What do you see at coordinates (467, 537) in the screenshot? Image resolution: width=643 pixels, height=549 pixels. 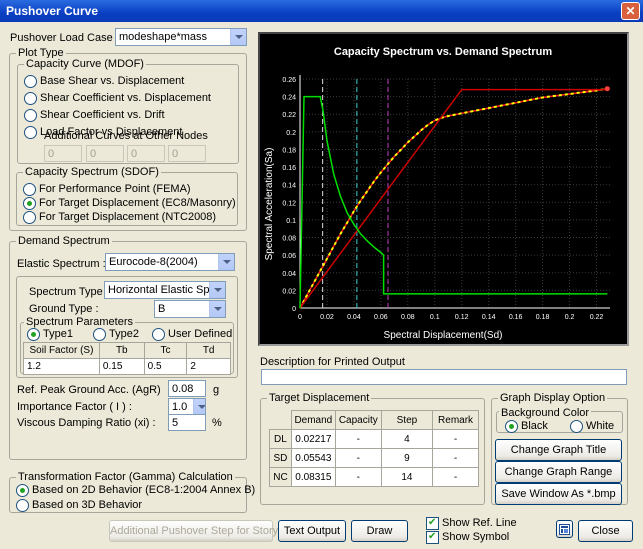 I see `show-symbol-checkbox: Show Symbol` at bounding box center [467, 537].